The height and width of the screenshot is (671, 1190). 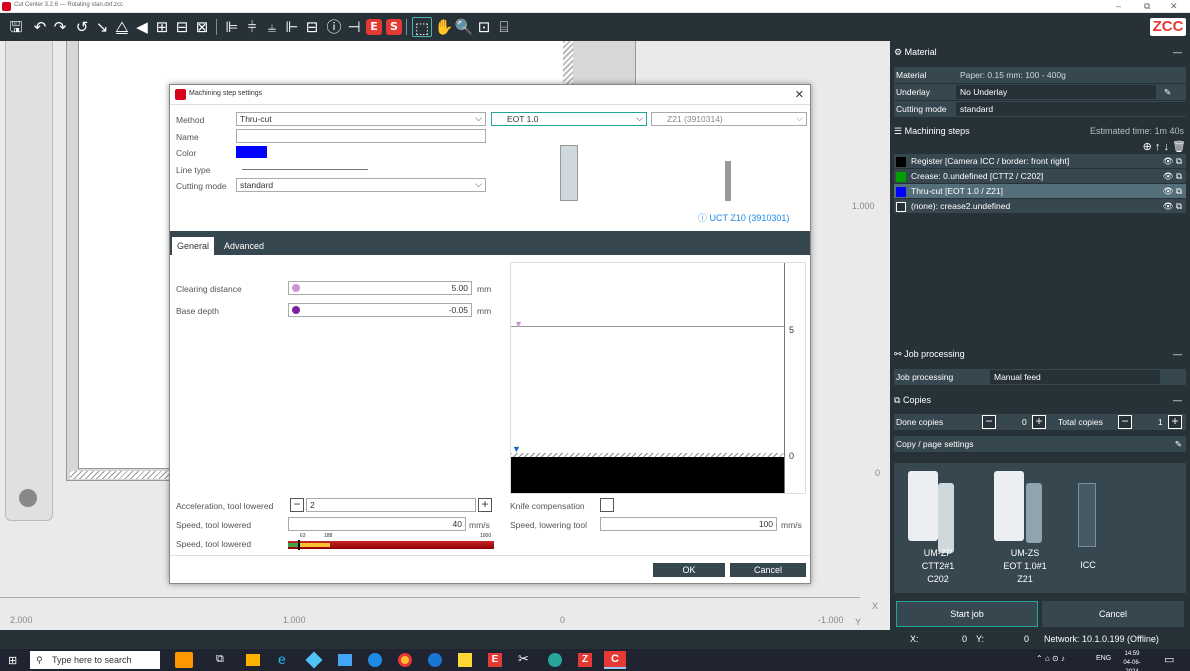 What do you see at coordinates (1040, 206) in the screenshot?
I see `step-row: (none): crease2.undefined 👁 ⧉` at bounding box center [1040, 206].